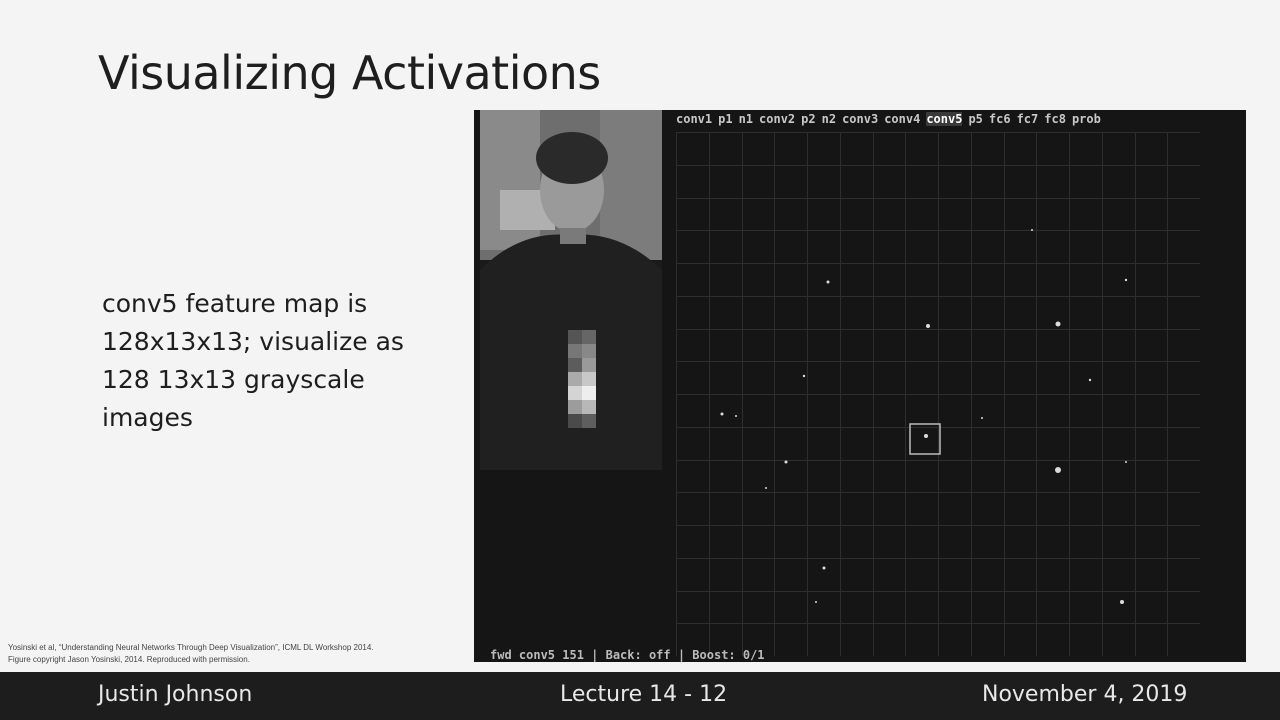  I want to click on body-line: 128x13x13; visualize as, so click(253, 341).